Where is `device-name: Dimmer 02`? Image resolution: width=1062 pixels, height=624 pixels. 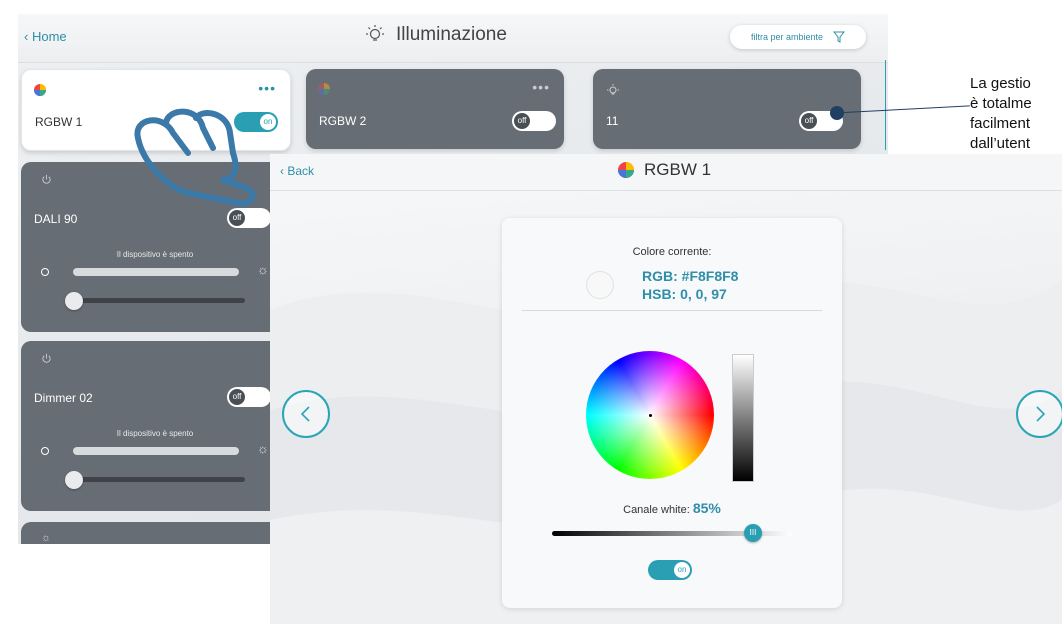
device-name: Dimmer 02 is located at coordinates (63, 398).